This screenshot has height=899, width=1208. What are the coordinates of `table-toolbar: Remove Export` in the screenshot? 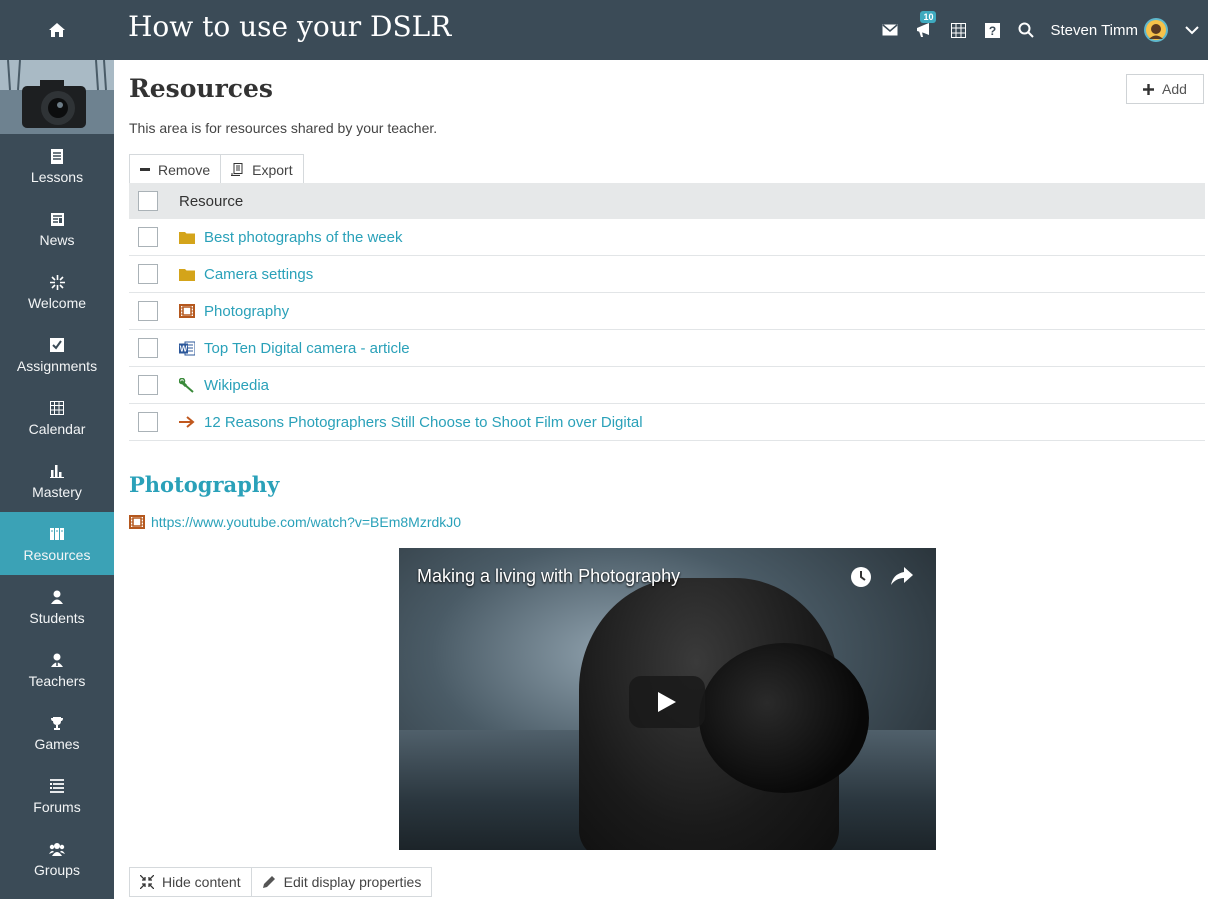 It's located at (216, 169).